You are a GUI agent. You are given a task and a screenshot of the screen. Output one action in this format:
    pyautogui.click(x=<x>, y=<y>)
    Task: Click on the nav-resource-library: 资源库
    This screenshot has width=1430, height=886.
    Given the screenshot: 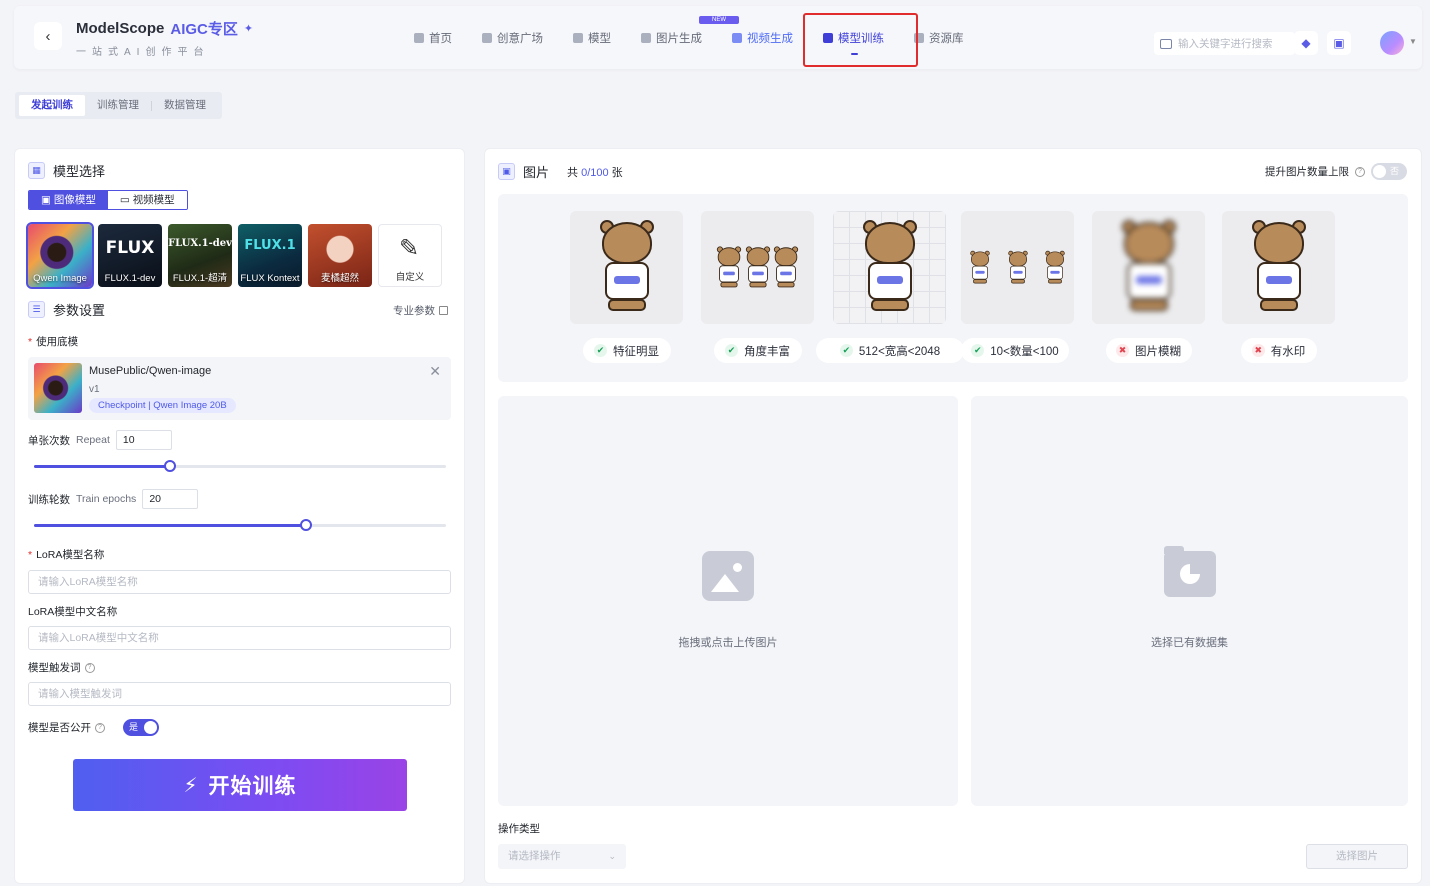 What is the action you would take?
    pyautogui.click(x=939, y=37)
    